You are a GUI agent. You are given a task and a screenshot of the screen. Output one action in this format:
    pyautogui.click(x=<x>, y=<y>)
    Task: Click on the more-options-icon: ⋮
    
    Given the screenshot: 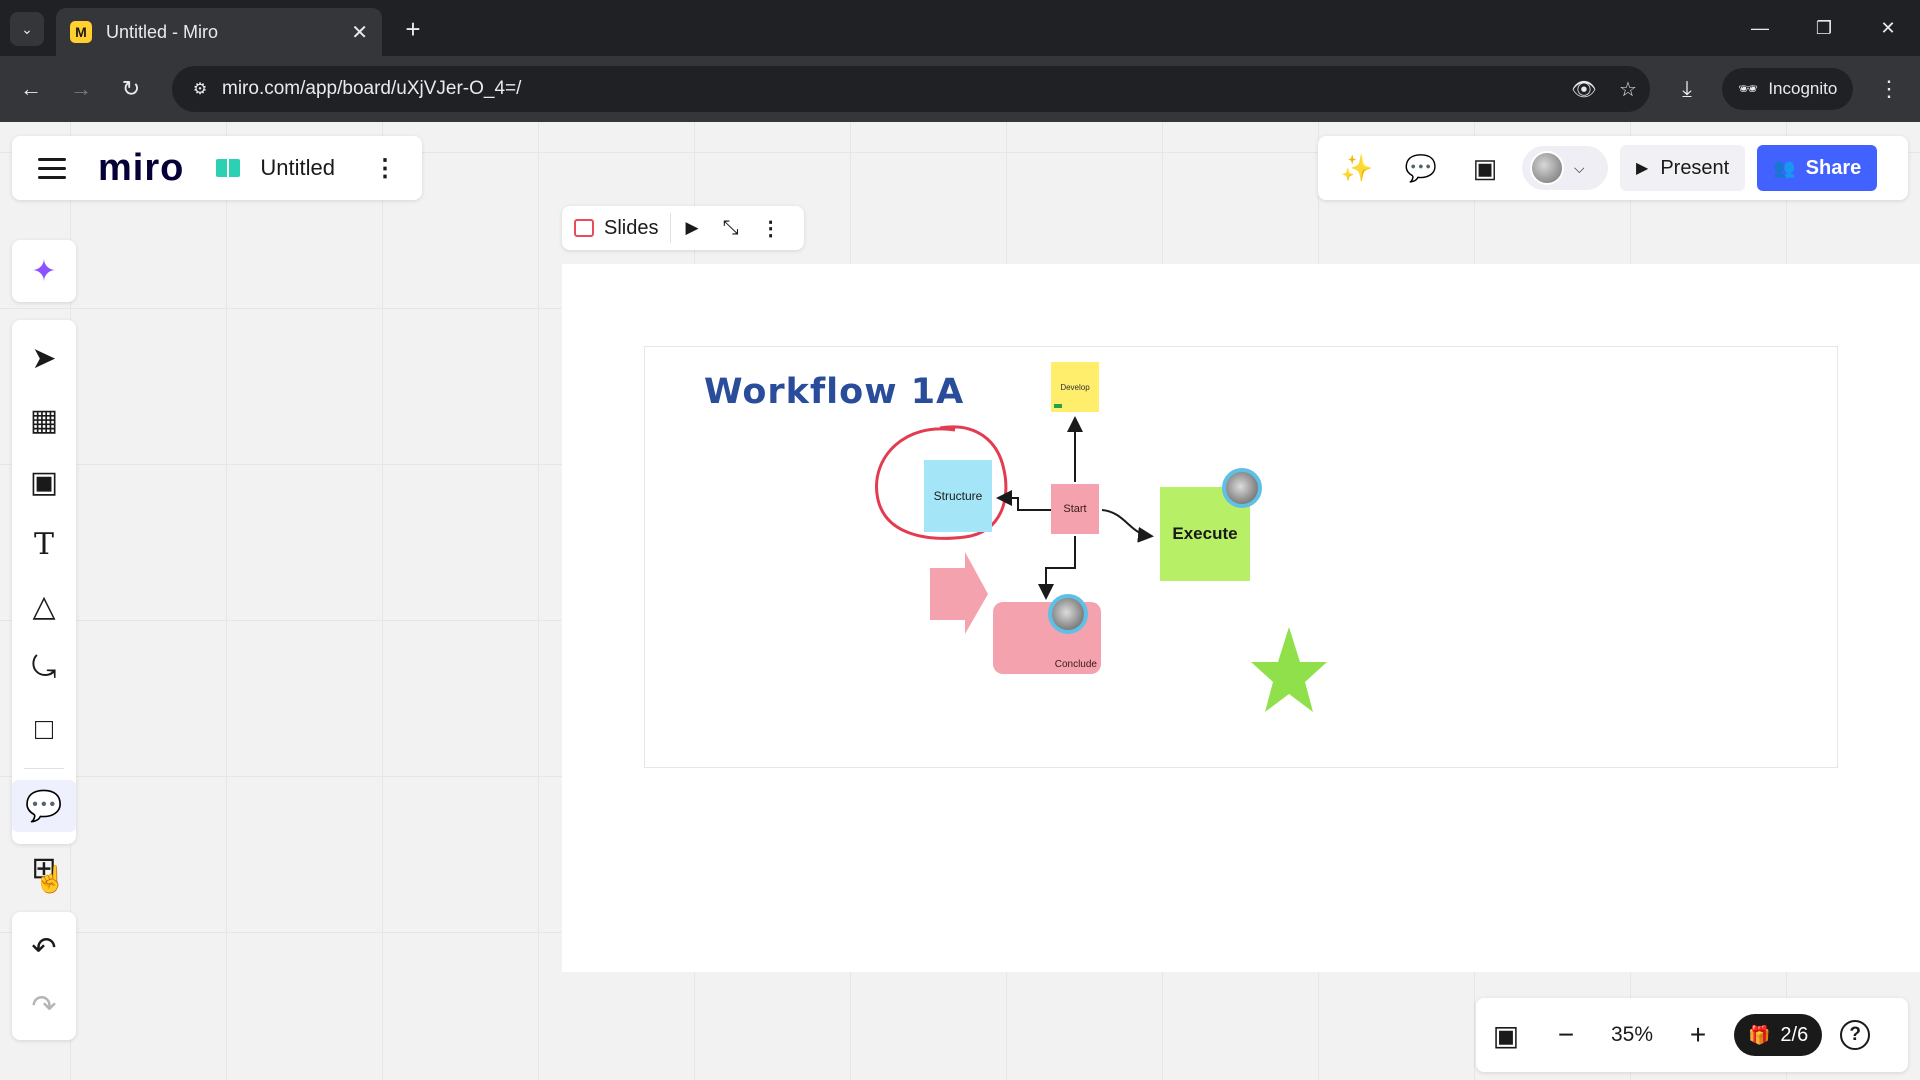 What is the action you would take?
    pyautogui.click(x=771, y=228)
    